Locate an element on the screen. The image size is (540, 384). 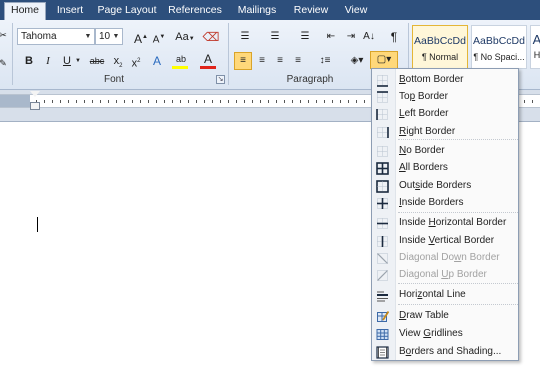
decrease-indent-icon: ⇤ is located at coordinates (331, 37).